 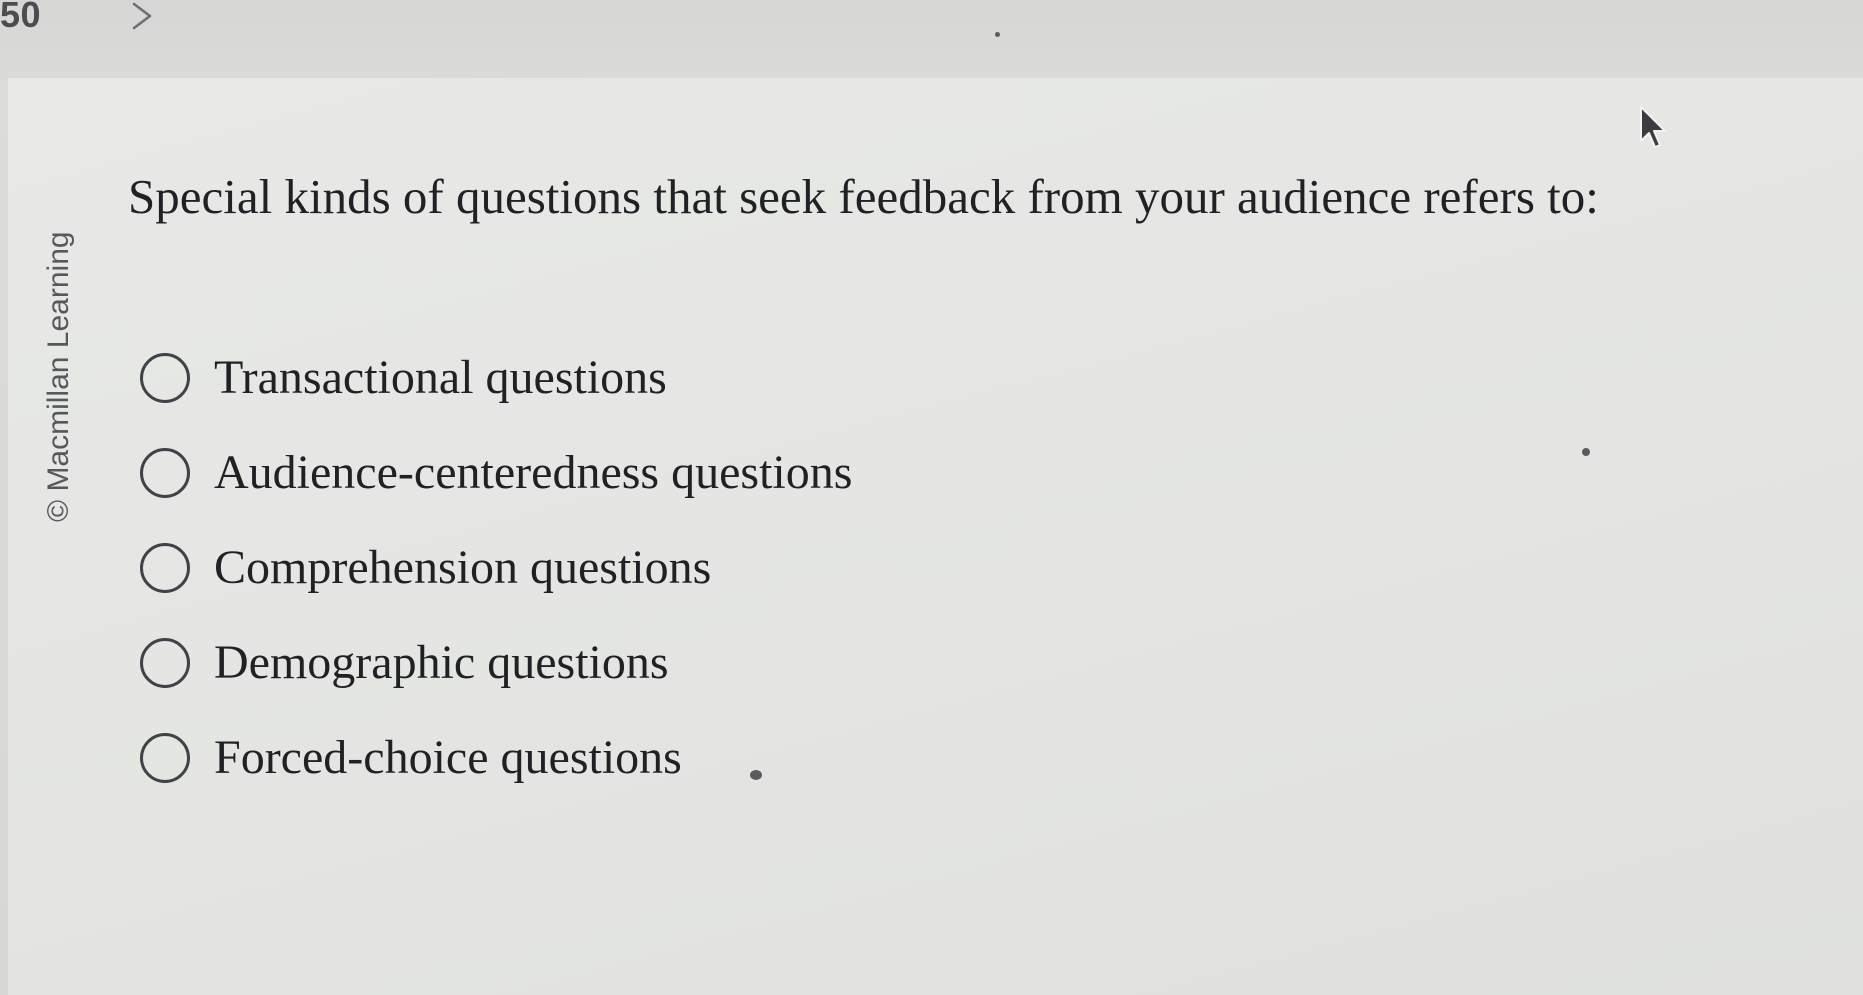 I want to click on answer-option: Forced-choice questions, so click(x=496, y=757).